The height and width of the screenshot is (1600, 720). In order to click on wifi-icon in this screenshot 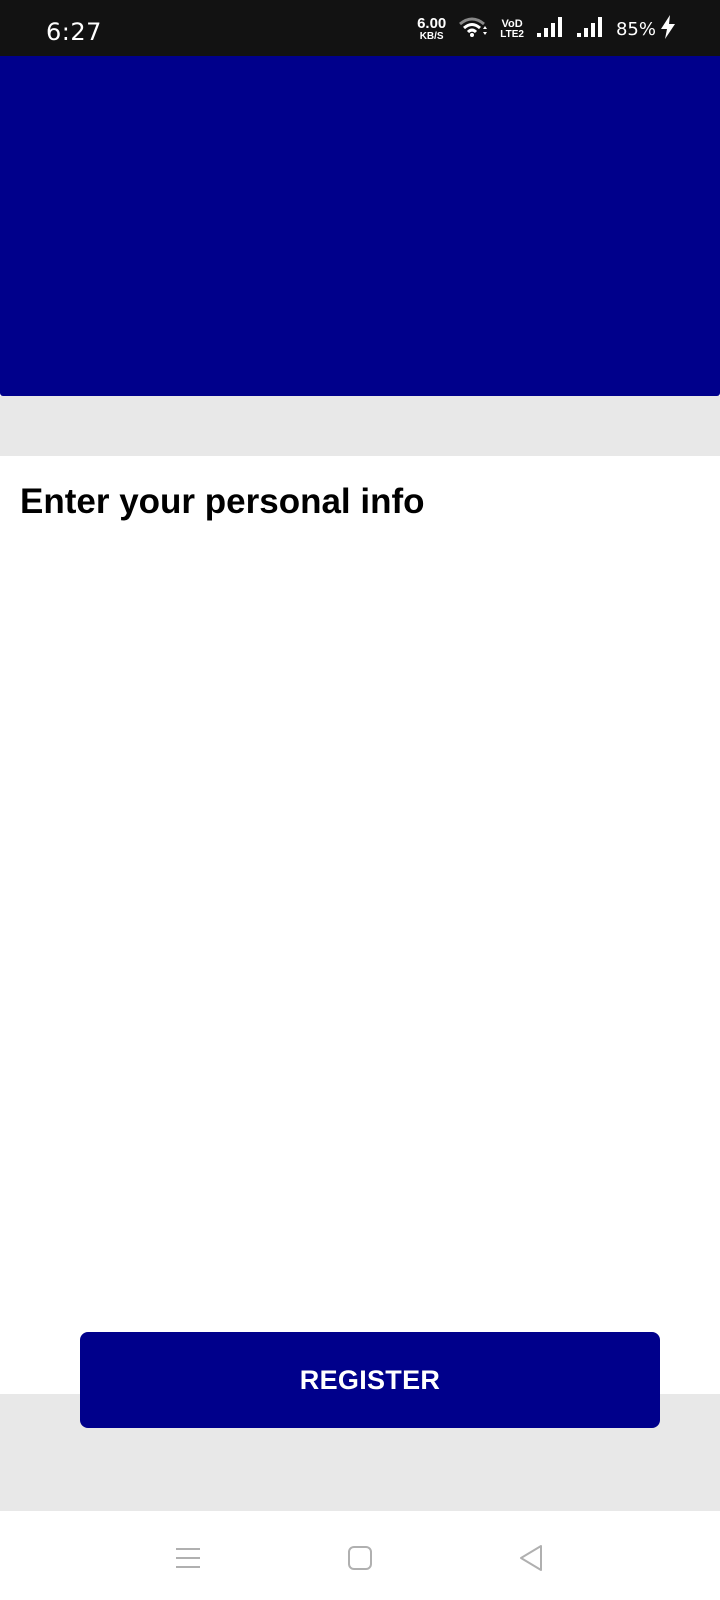, I will do `click(473, 29)`.